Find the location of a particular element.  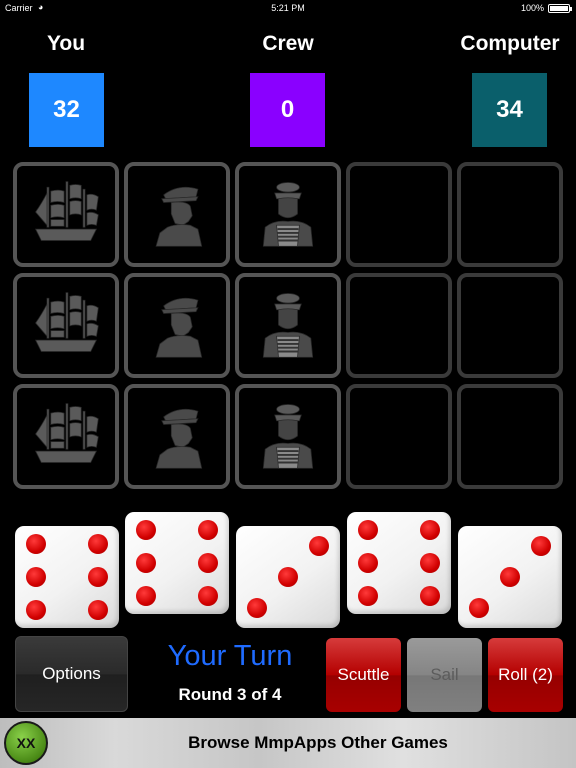

score-box-crew: 0 is located at coordinates (287, 110).